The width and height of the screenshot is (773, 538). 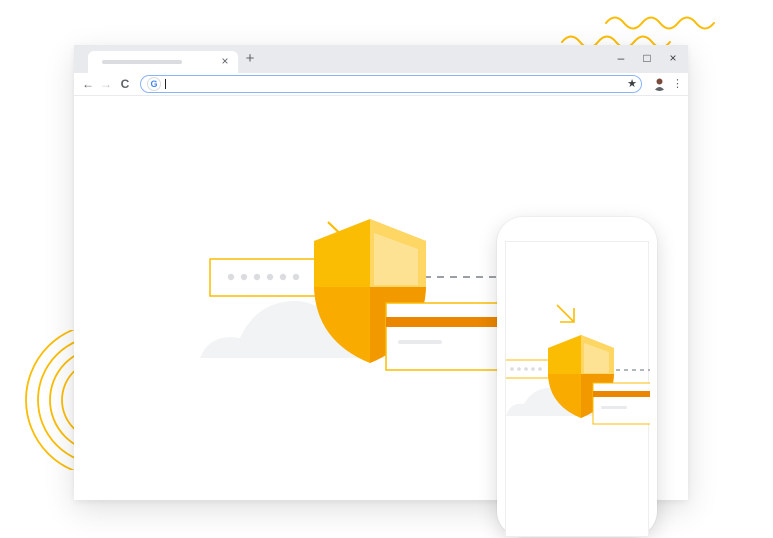 What do you see at coordinates (578, 364) in the screenshot?
I see `phone-security-illustration` at bounding box center [578, 364].